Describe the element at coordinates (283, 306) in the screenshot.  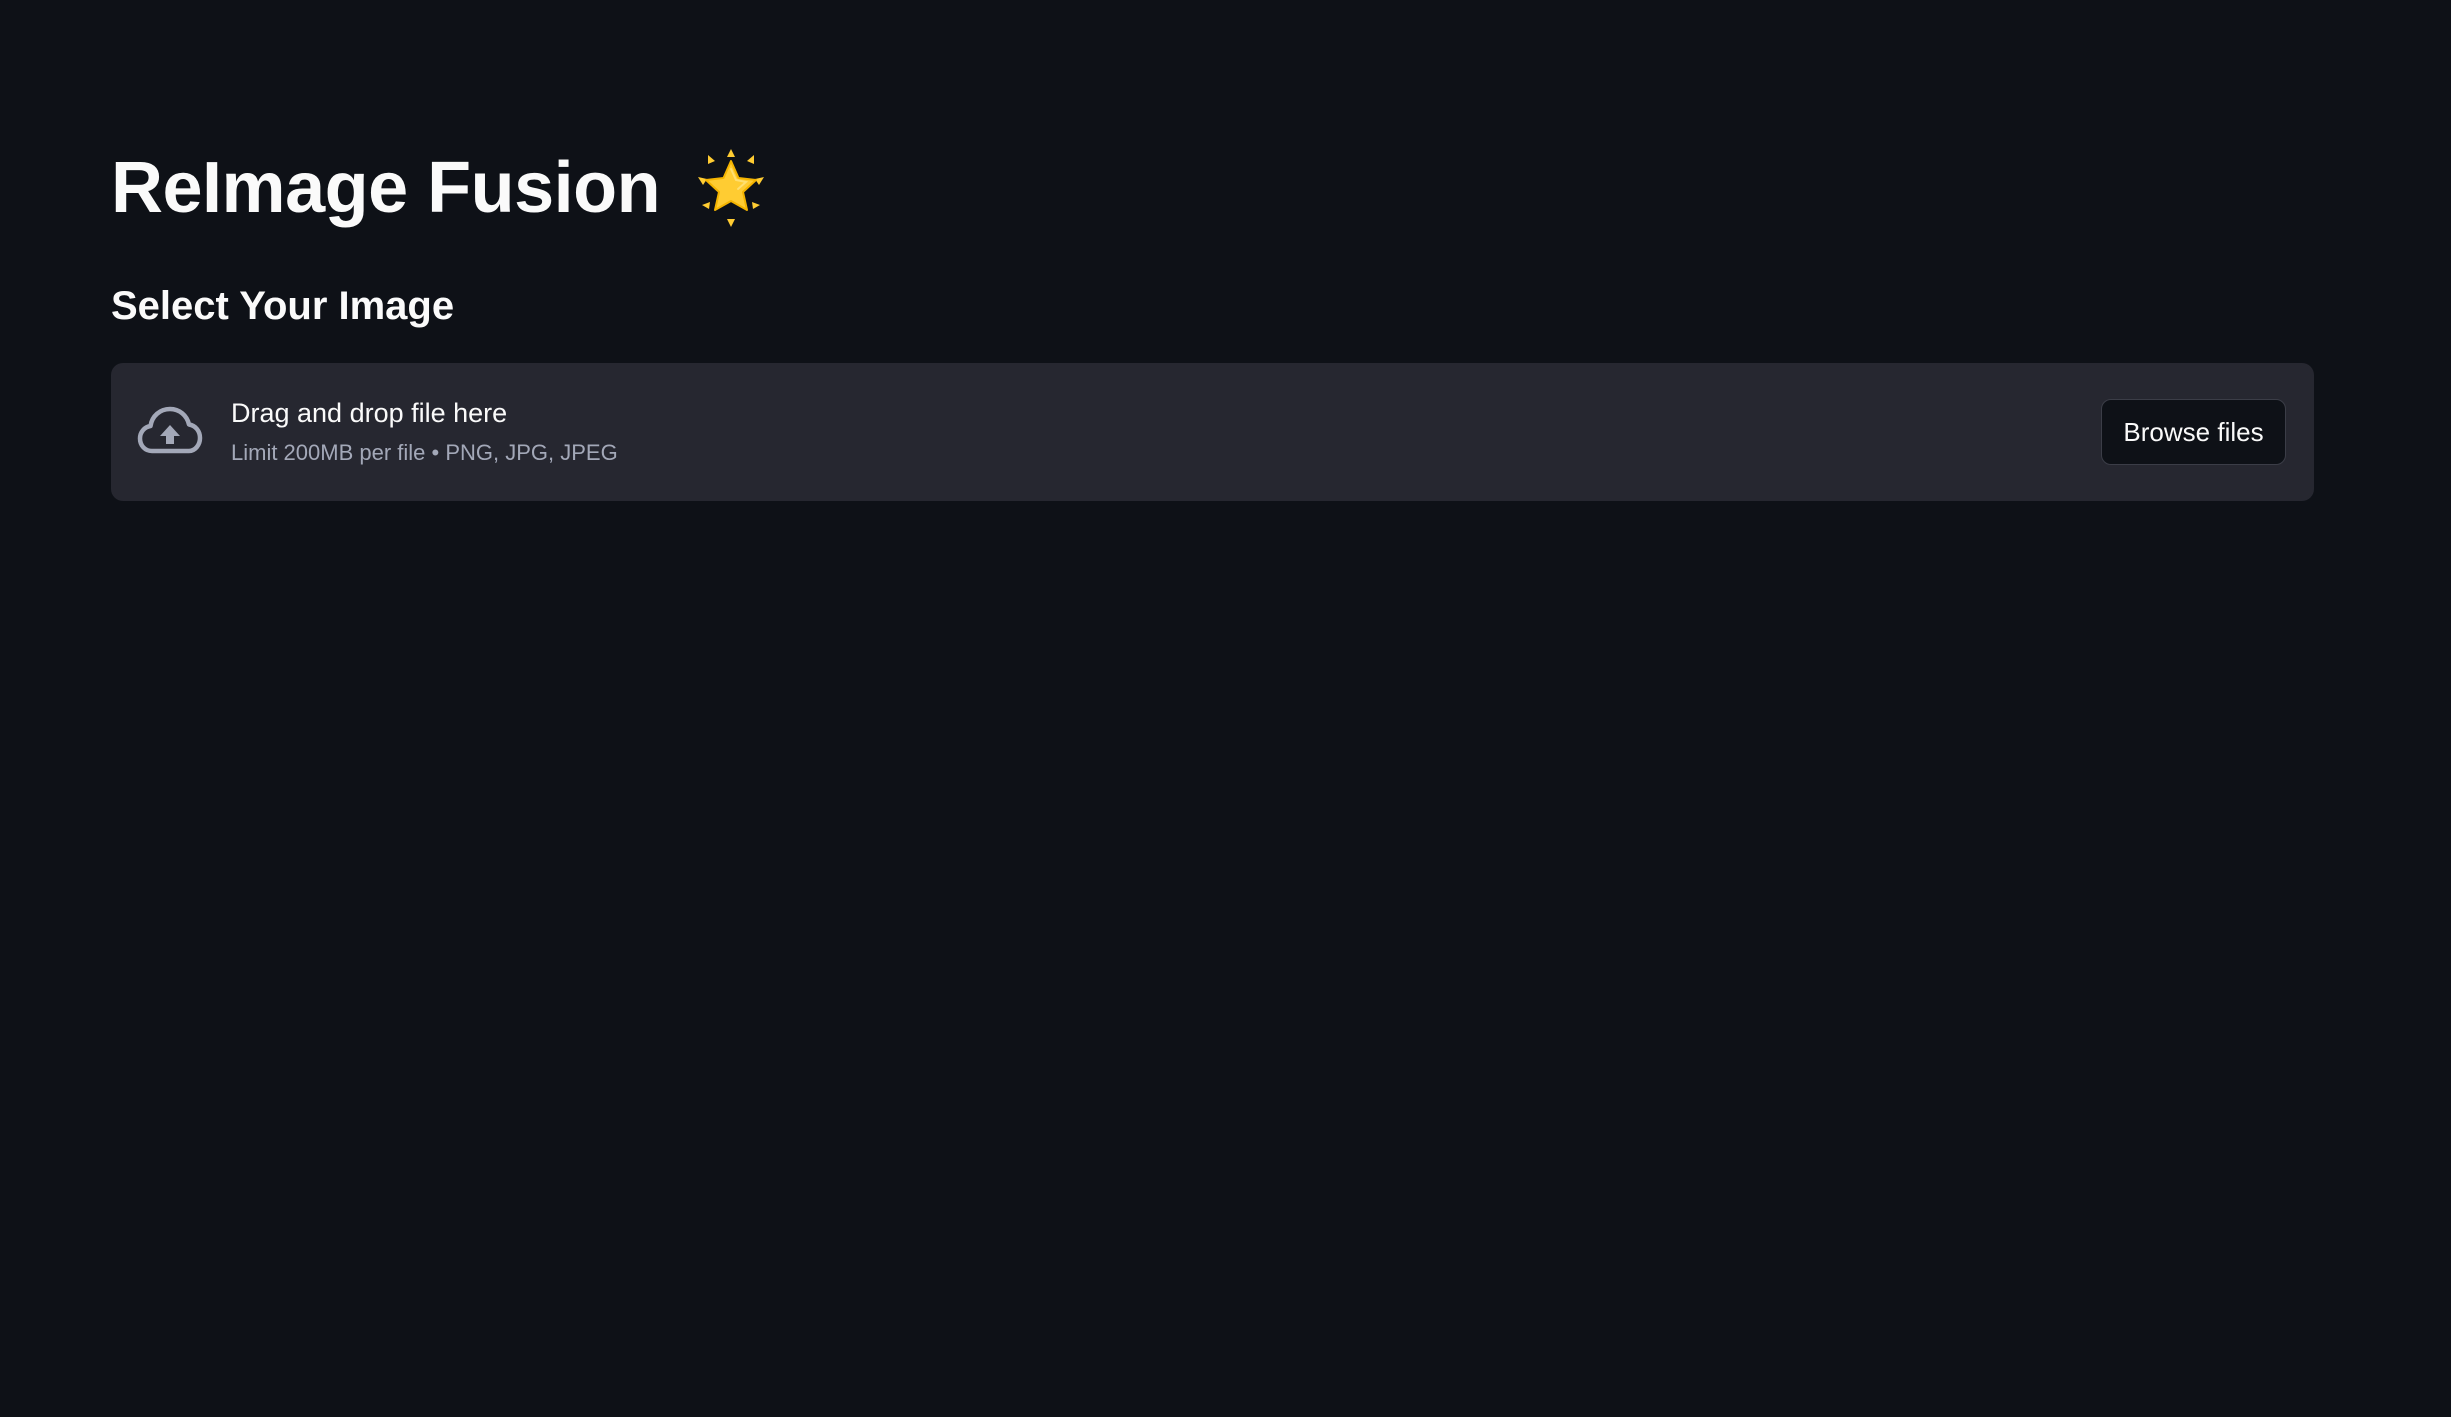
I see `section-subheader: Select Your Image` at that location.